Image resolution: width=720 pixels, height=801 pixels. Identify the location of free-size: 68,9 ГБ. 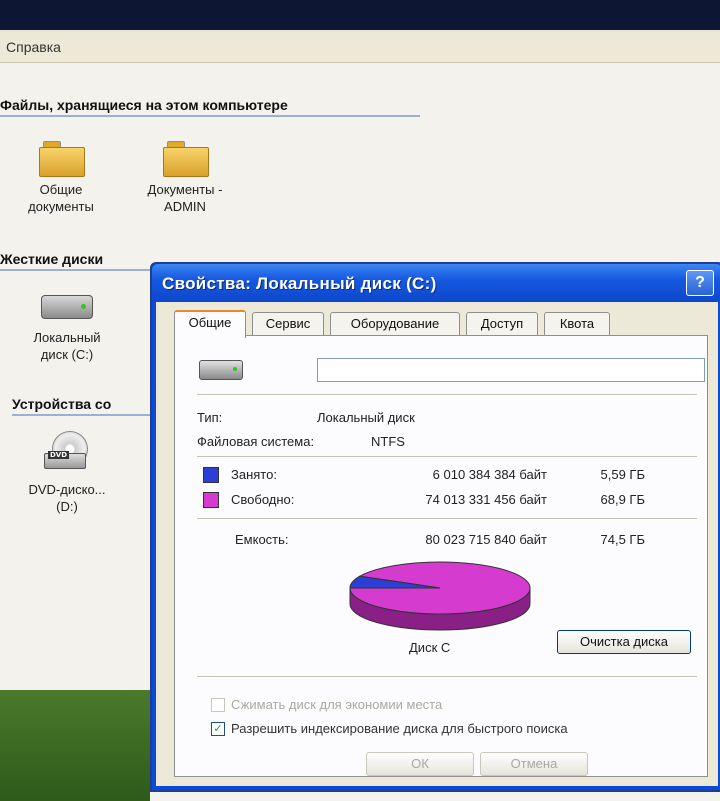
(622, 499).